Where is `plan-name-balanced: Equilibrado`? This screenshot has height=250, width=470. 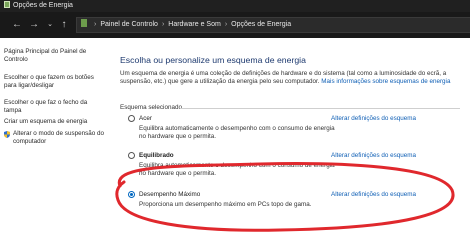
plan-name-balanced: Equilibrado is located at coordinates (156, 155).